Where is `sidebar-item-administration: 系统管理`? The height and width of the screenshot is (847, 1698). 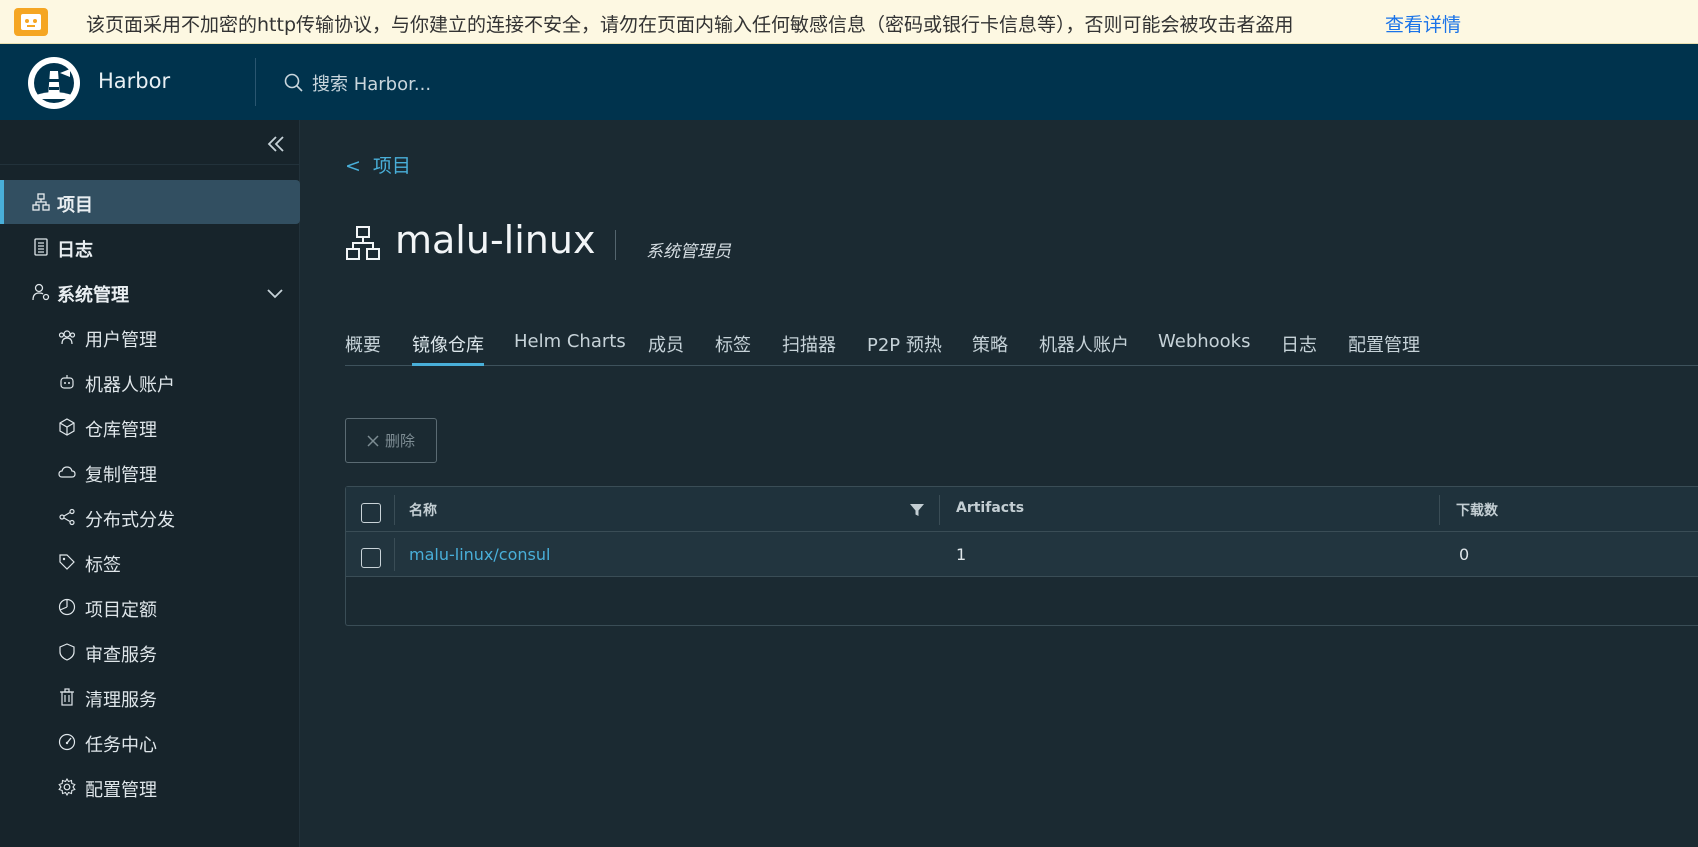
sidebar-item-administration: 系统管理 is located at coordinates (150, 292).